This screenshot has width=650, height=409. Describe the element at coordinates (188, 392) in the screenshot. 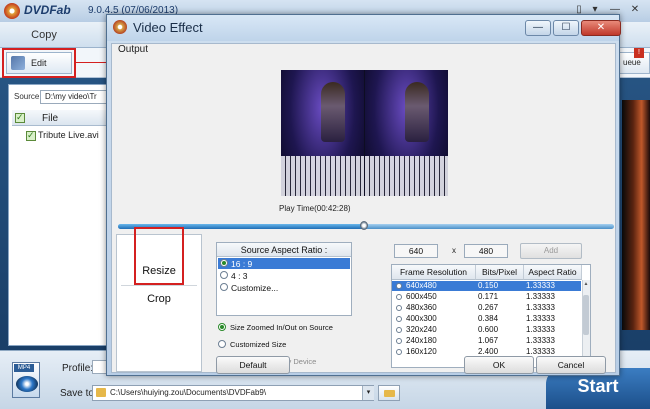

I see `saveto-path: C:\Users\huiying.zou\Documents\DVDFab9\` at that location.